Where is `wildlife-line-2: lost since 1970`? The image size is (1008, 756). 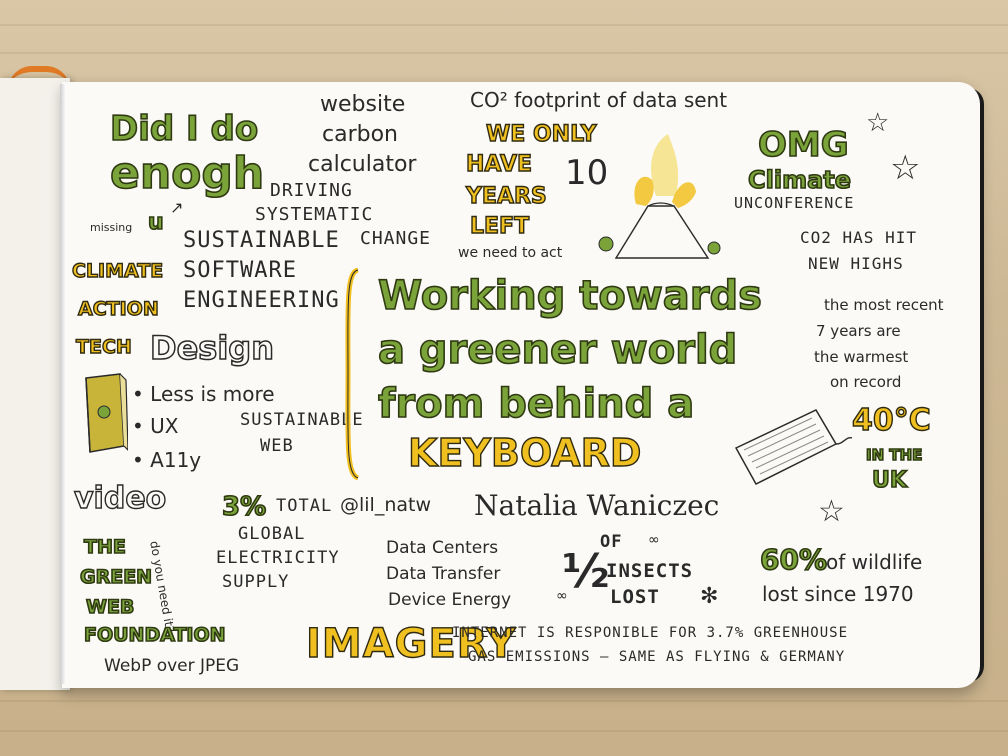 wildlife-line-2: lost since 1970 is located at coordinates (838, 594).